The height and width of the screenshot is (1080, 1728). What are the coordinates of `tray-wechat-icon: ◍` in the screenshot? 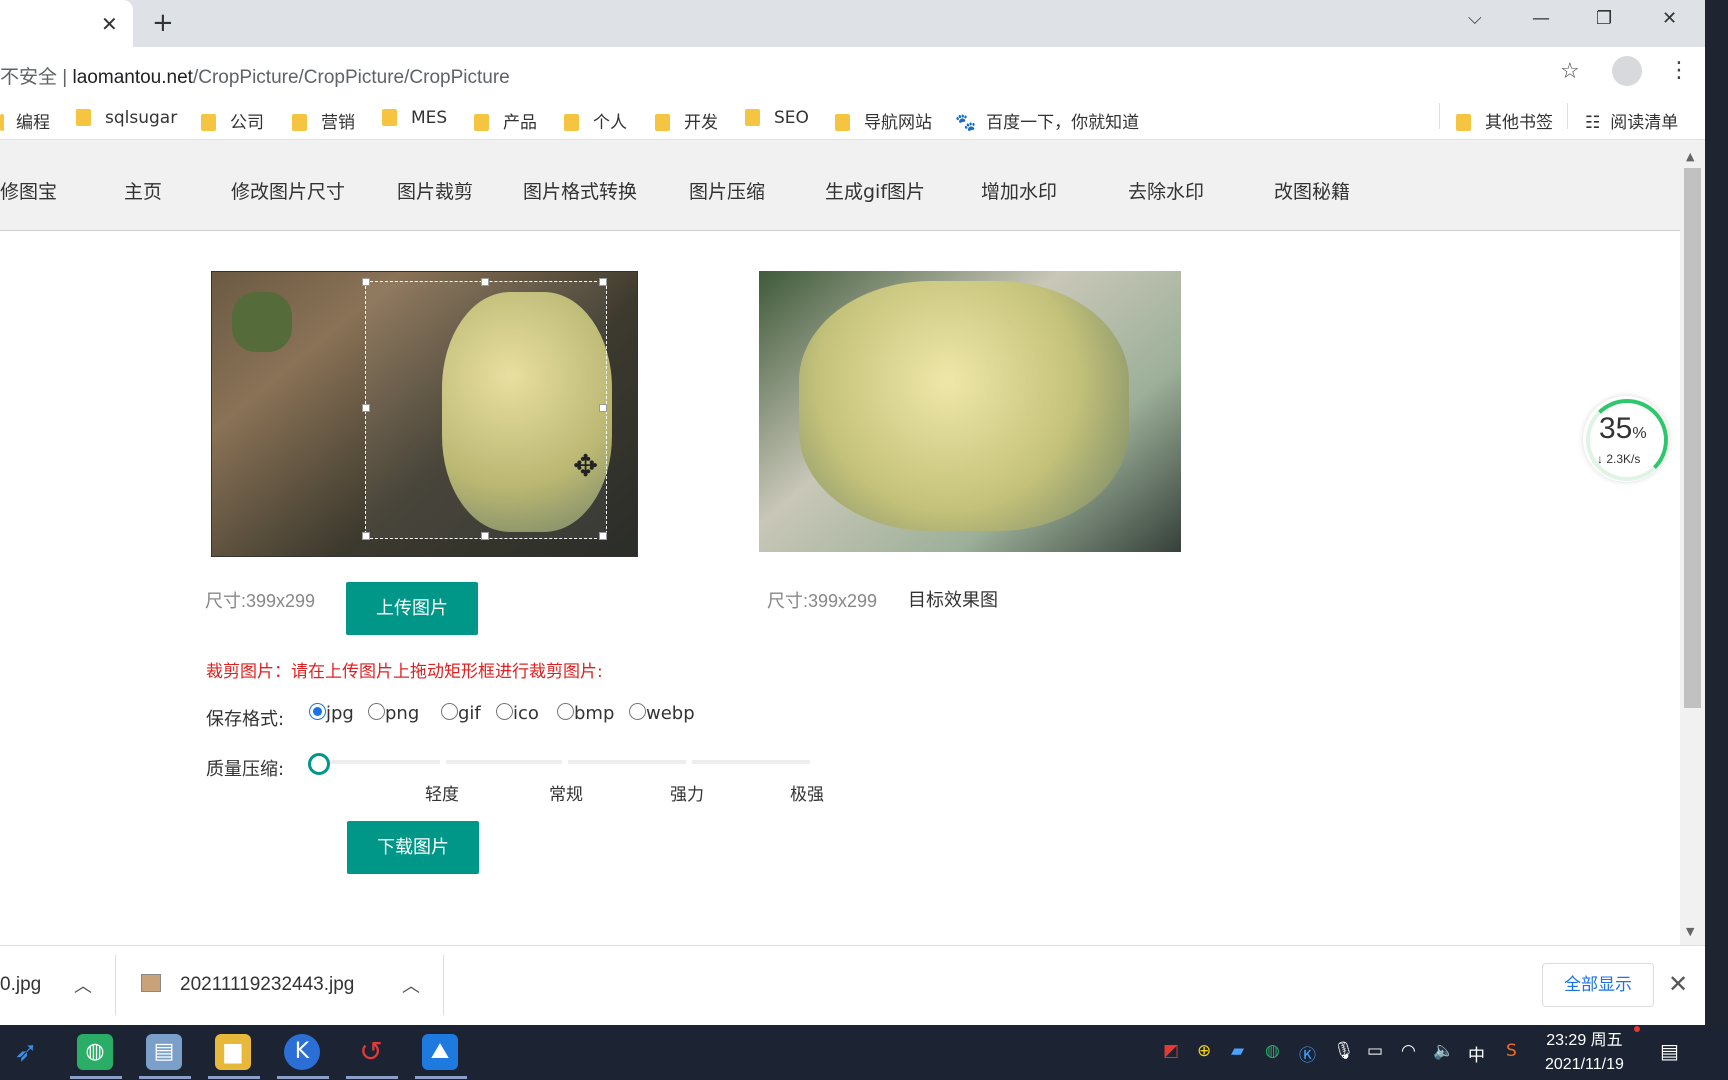 It's located at (1272, 1051).